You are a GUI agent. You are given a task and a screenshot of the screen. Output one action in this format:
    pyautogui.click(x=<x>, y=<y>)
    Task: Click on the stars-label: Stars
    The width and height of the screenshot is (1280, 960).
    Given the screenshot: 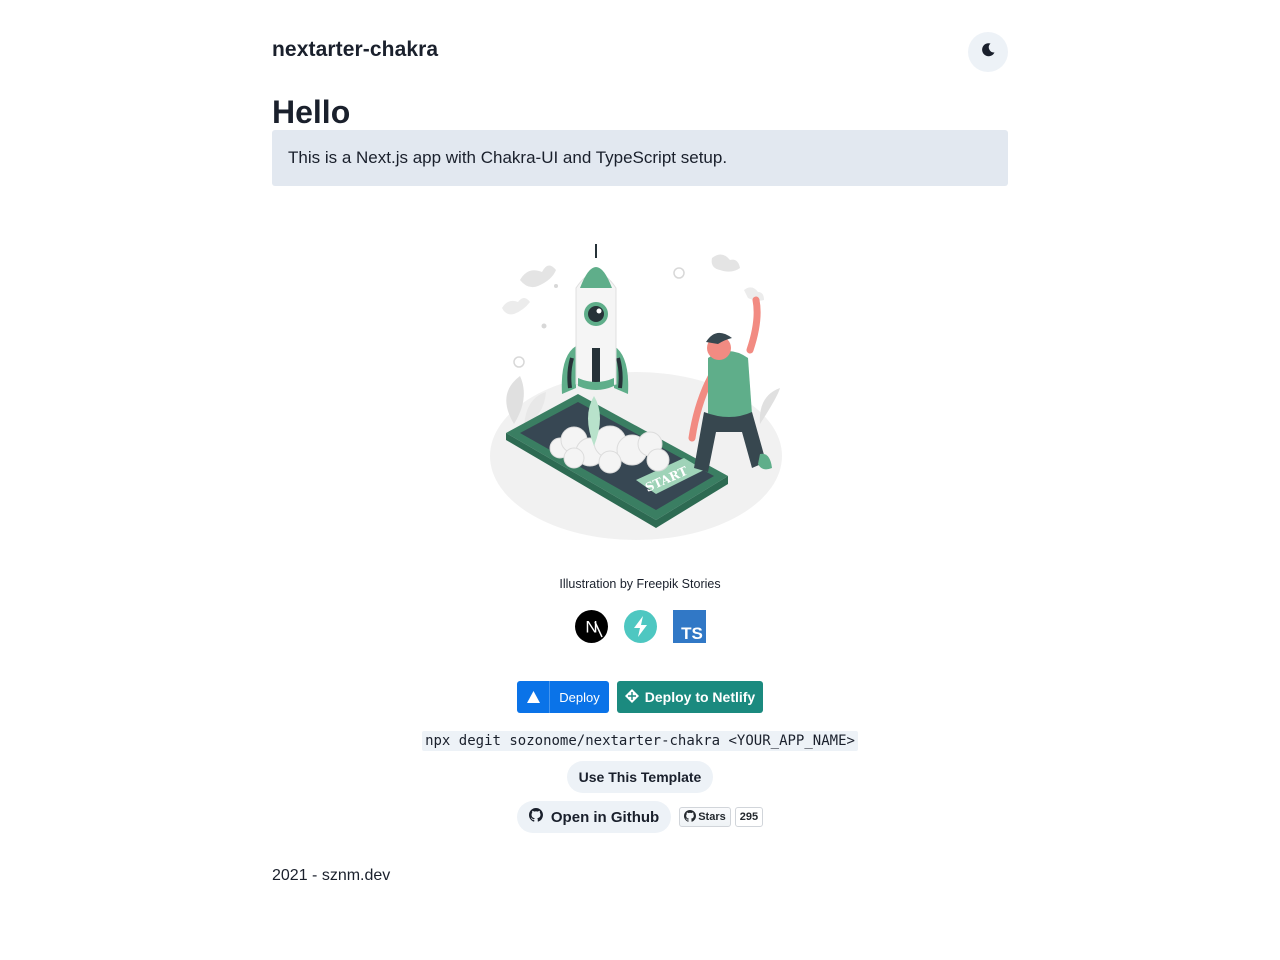 What is the action you would take?
    pyautogui.click(x=712, y=817)
    